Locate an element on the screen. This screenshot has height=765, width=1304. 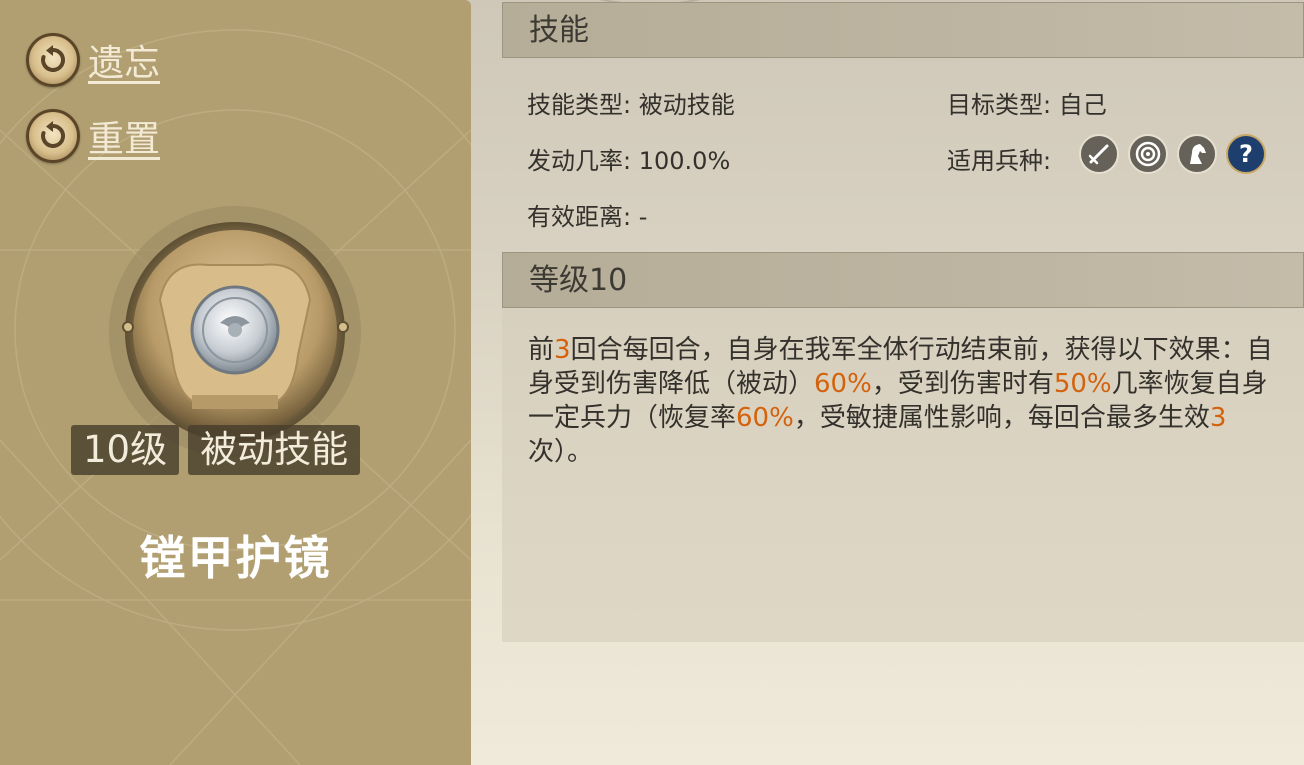
skill-name: 镗甲护镜 is located at coordinates (235, 558).